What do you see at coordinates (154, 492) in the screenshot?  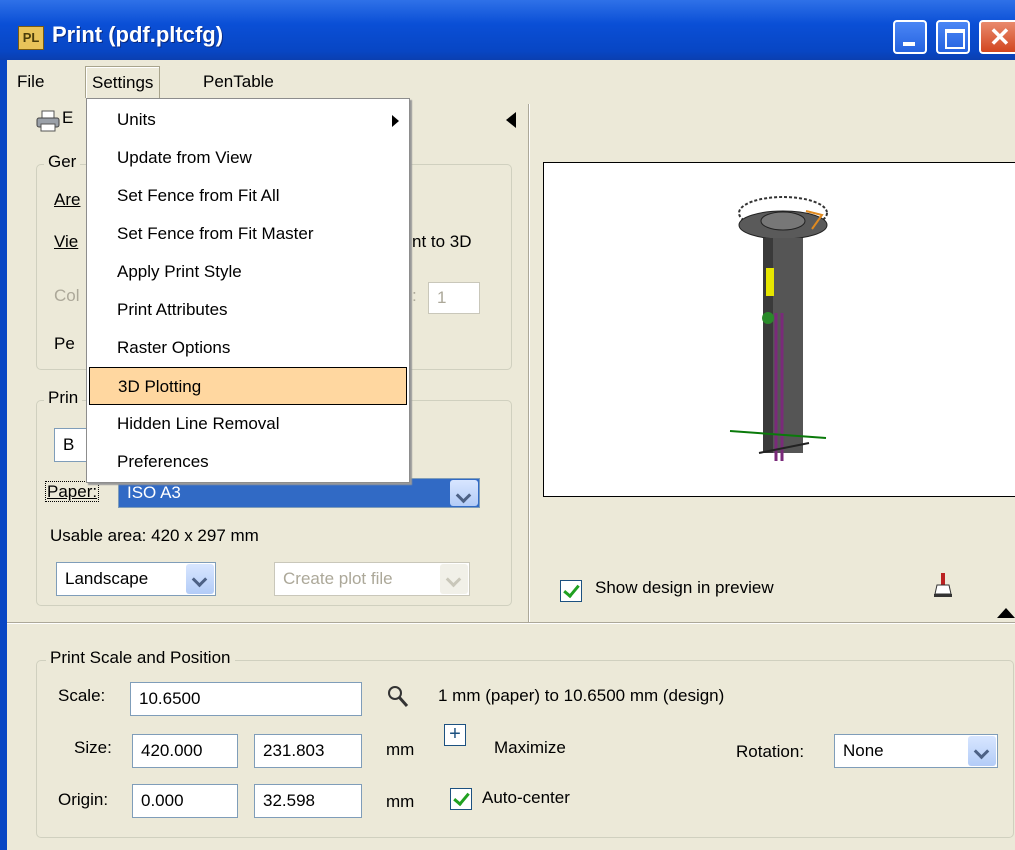 I see `paper-value: ISO A3` at bounding box center [154, 492].